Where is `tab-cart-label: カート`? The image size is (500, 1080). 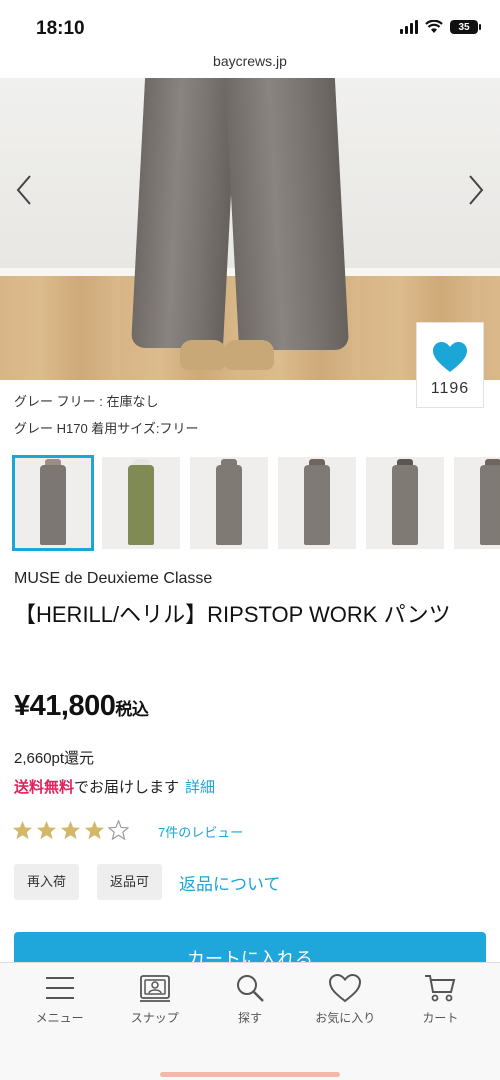
tab-cart-label: カート is located at coordinates (440, 1018).